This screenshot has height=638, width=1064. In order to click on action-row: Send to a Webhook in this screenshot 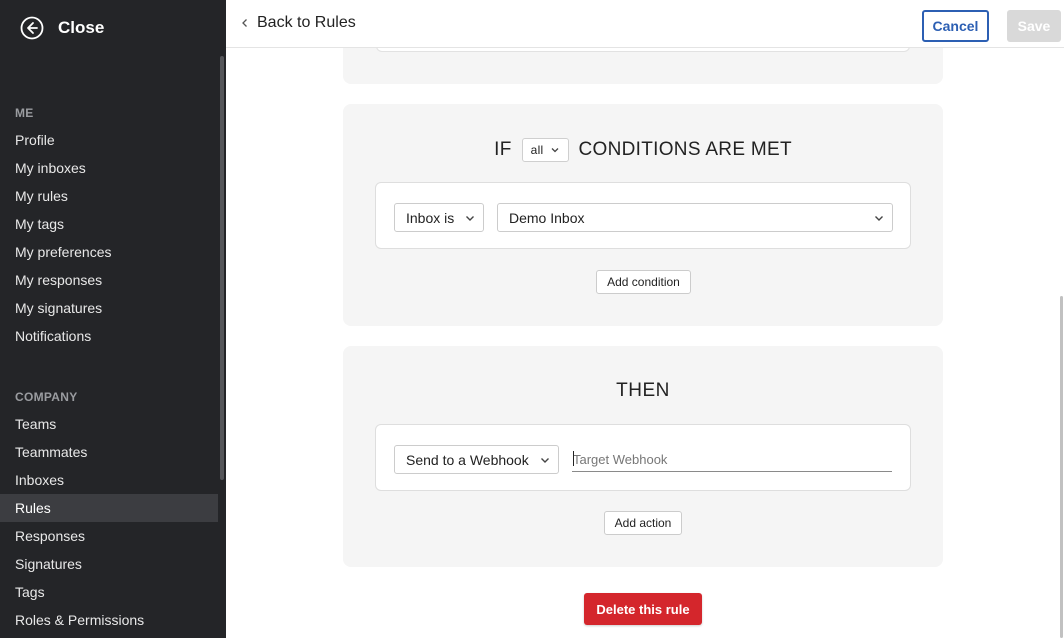, I will do `click(643, 457)`.